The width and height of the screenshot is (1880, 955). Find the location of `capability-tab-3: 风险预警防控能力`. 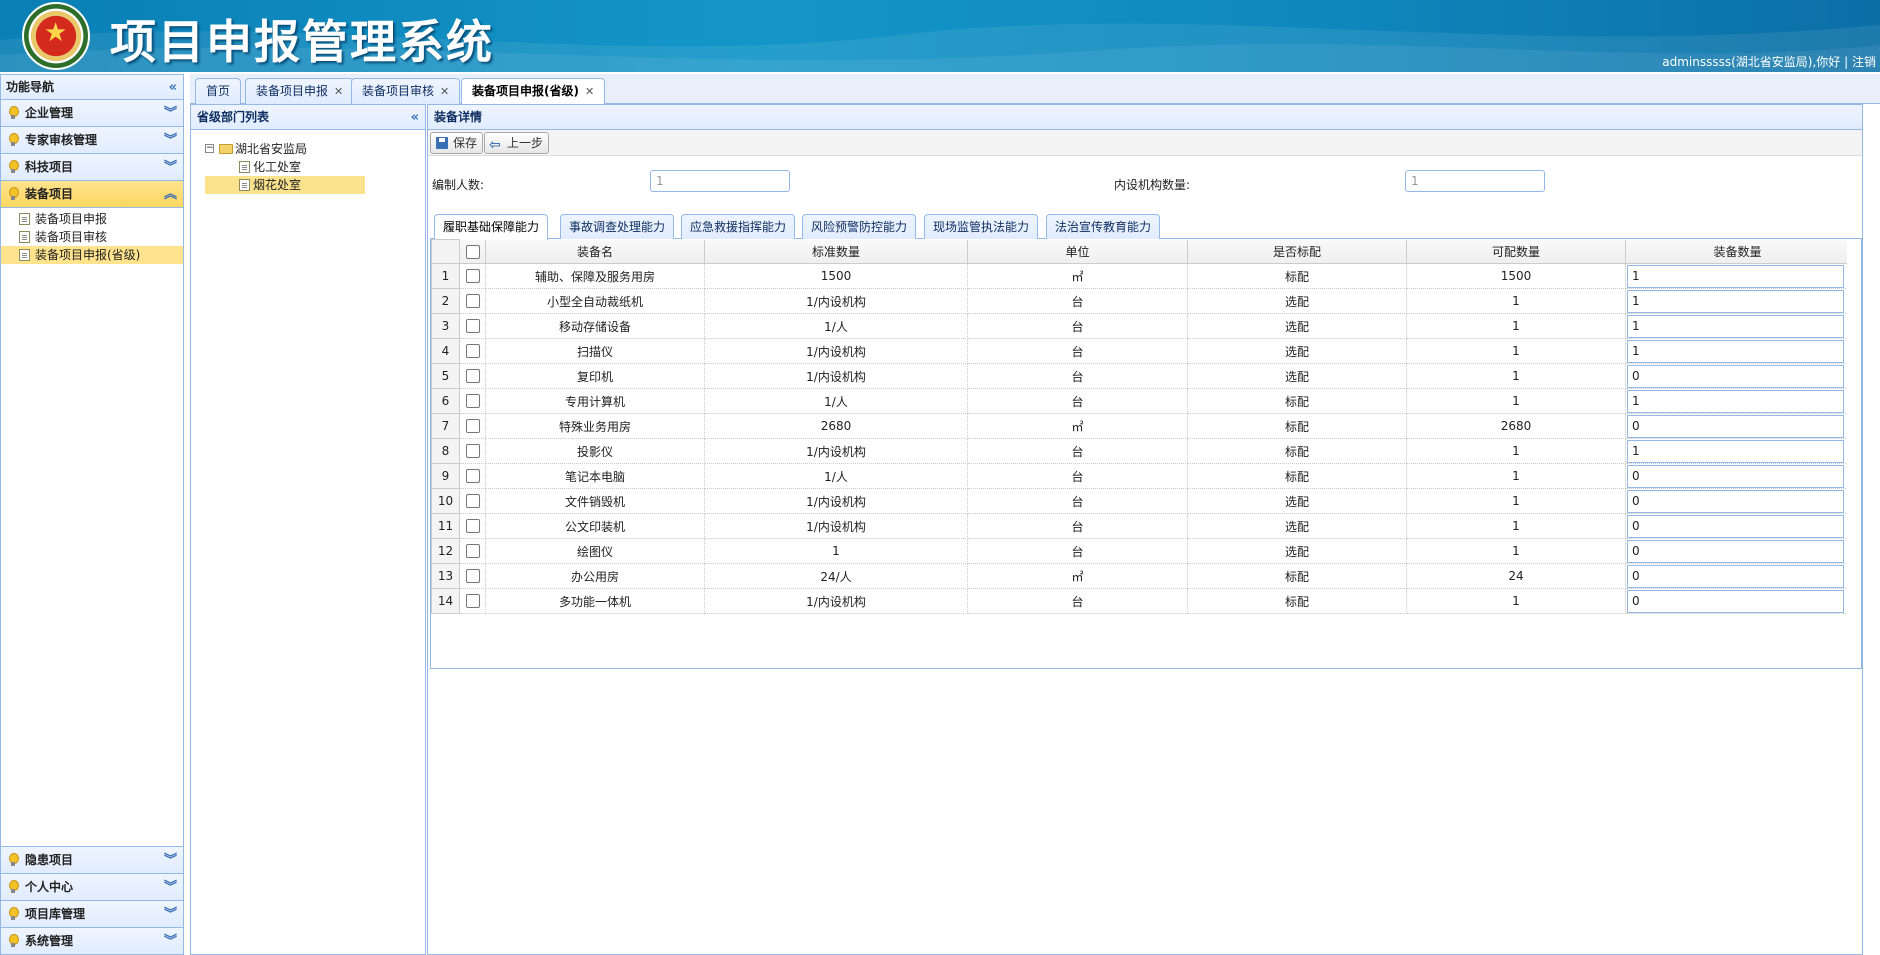

capability-tab-3: 风险预警防控能力 is located at coordinates (859, 226).